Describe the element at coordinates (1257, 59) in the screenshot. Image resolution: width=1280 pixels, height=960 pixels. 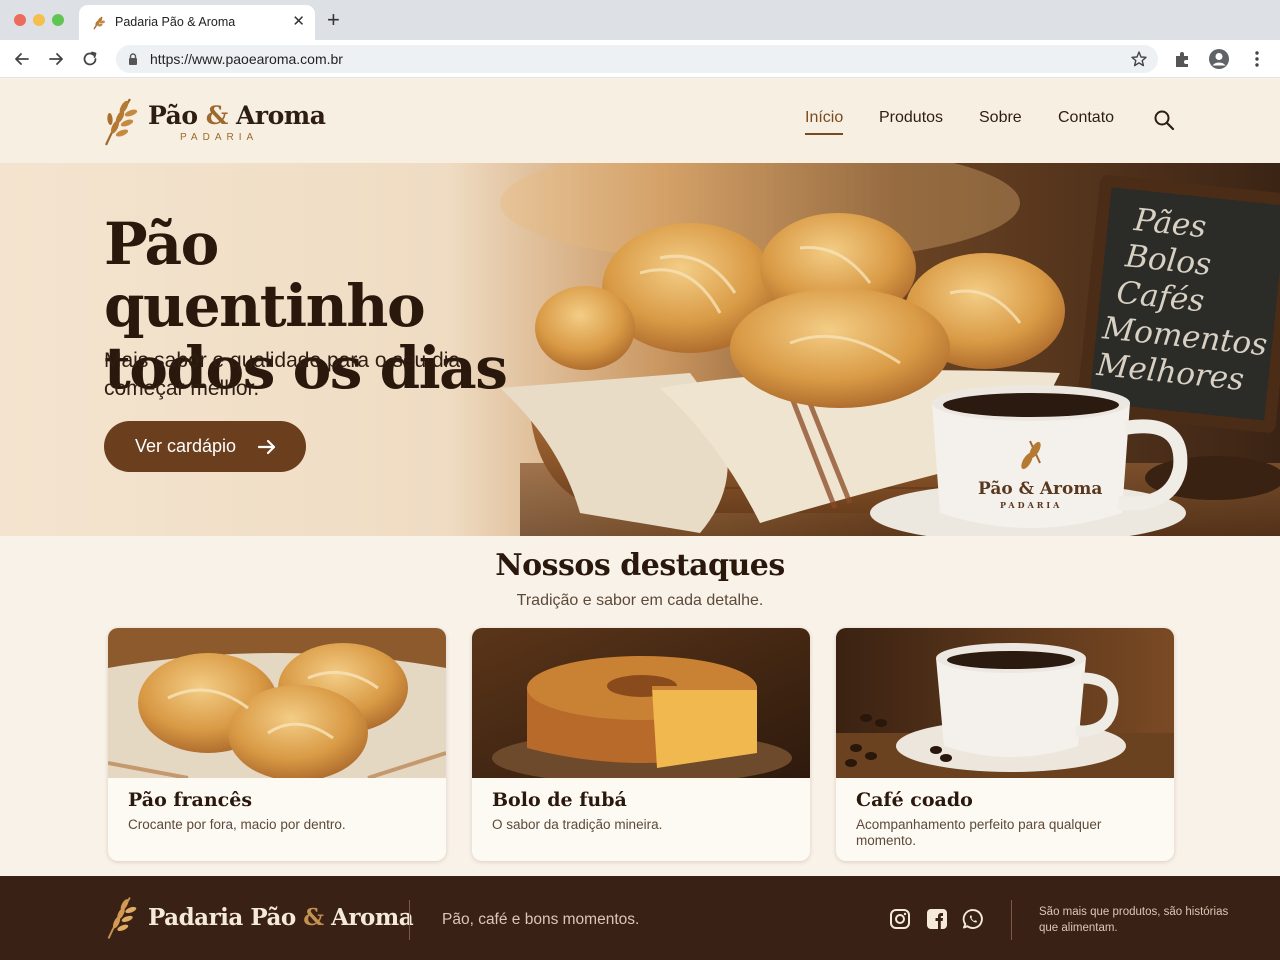
I see `menu-kebab-icon` at that location.